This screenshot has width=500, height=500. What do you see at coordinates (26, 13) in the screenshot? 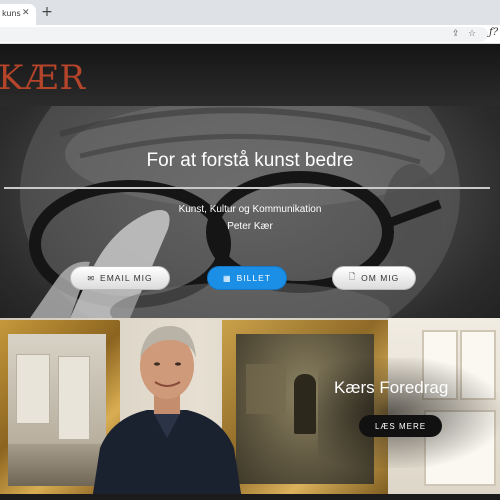
I see `close-icon: ✕` at bounding box center [26, 13].